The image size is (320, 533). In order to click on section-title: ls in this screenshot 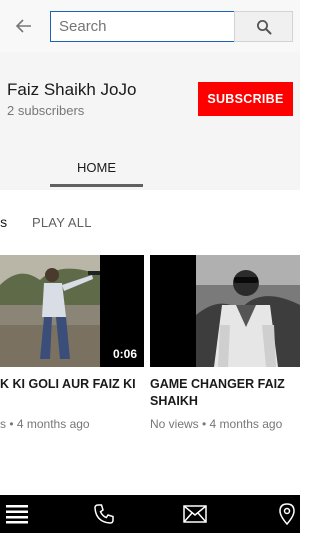, I will do `click(4, 222)`.